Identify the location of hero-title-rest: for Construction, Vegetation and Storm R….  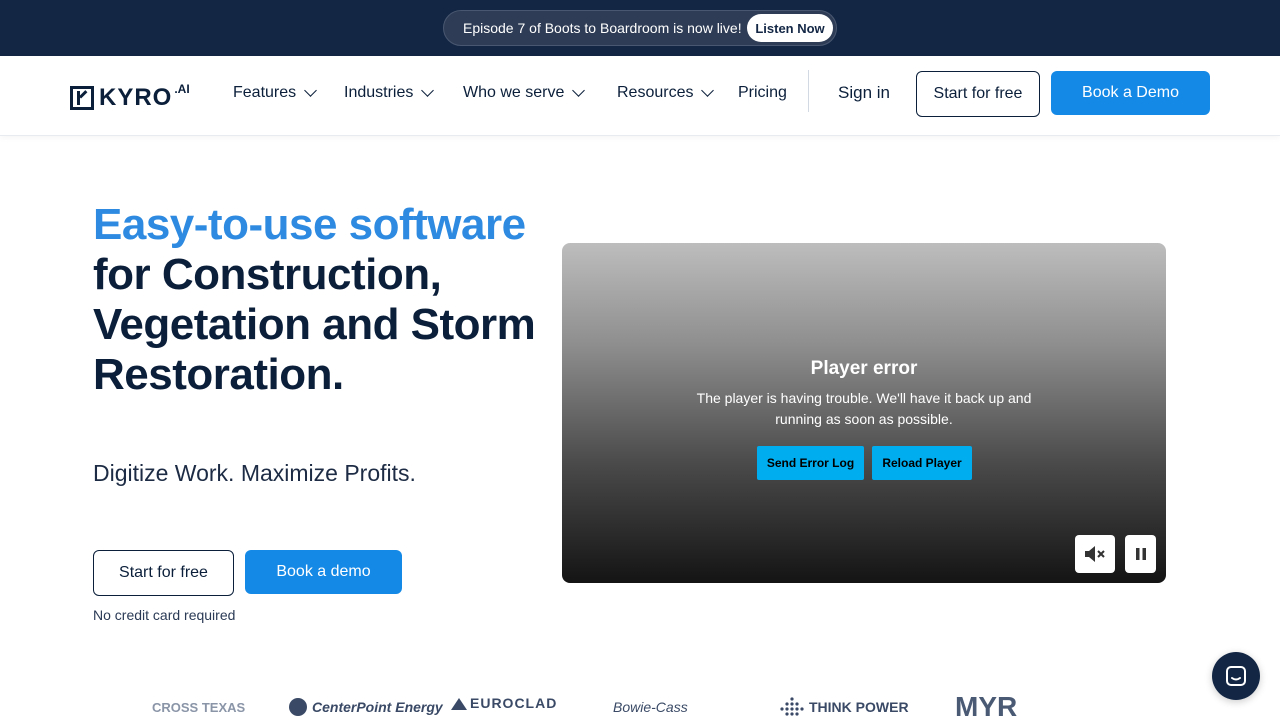
(314, 324).